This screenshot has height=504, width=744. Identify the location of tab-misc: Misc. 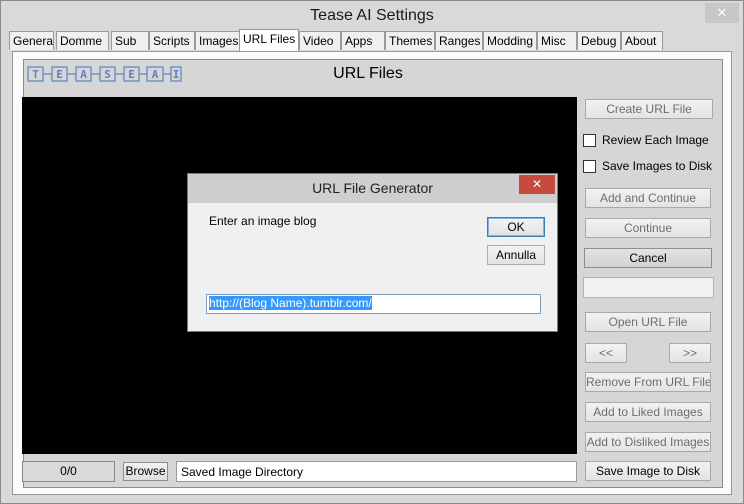
(557, 40).